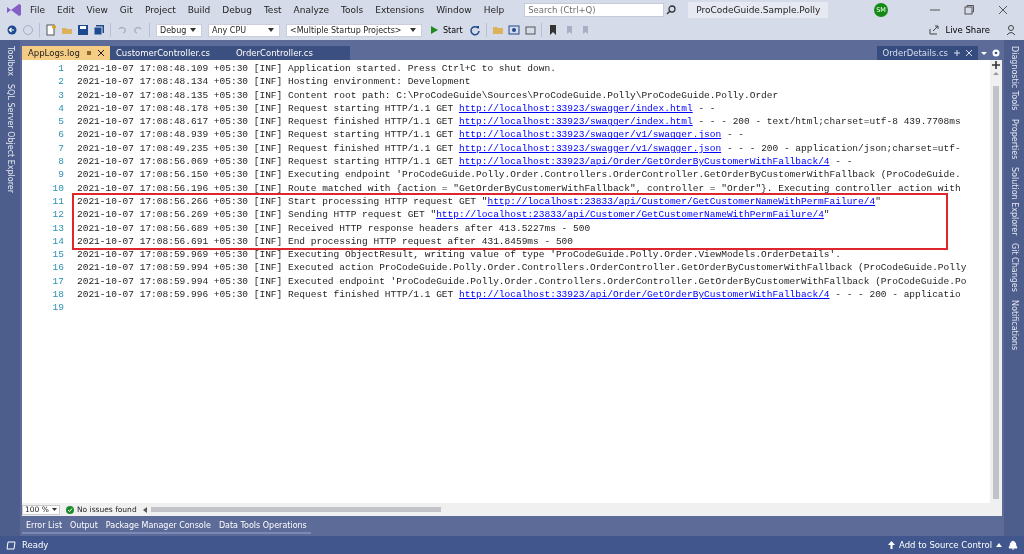 The image size is (1024, 554). What do you see at coordinates (58, 241) in the screenshot?
I see `line-number: 14` at bounding box center [58, 241].